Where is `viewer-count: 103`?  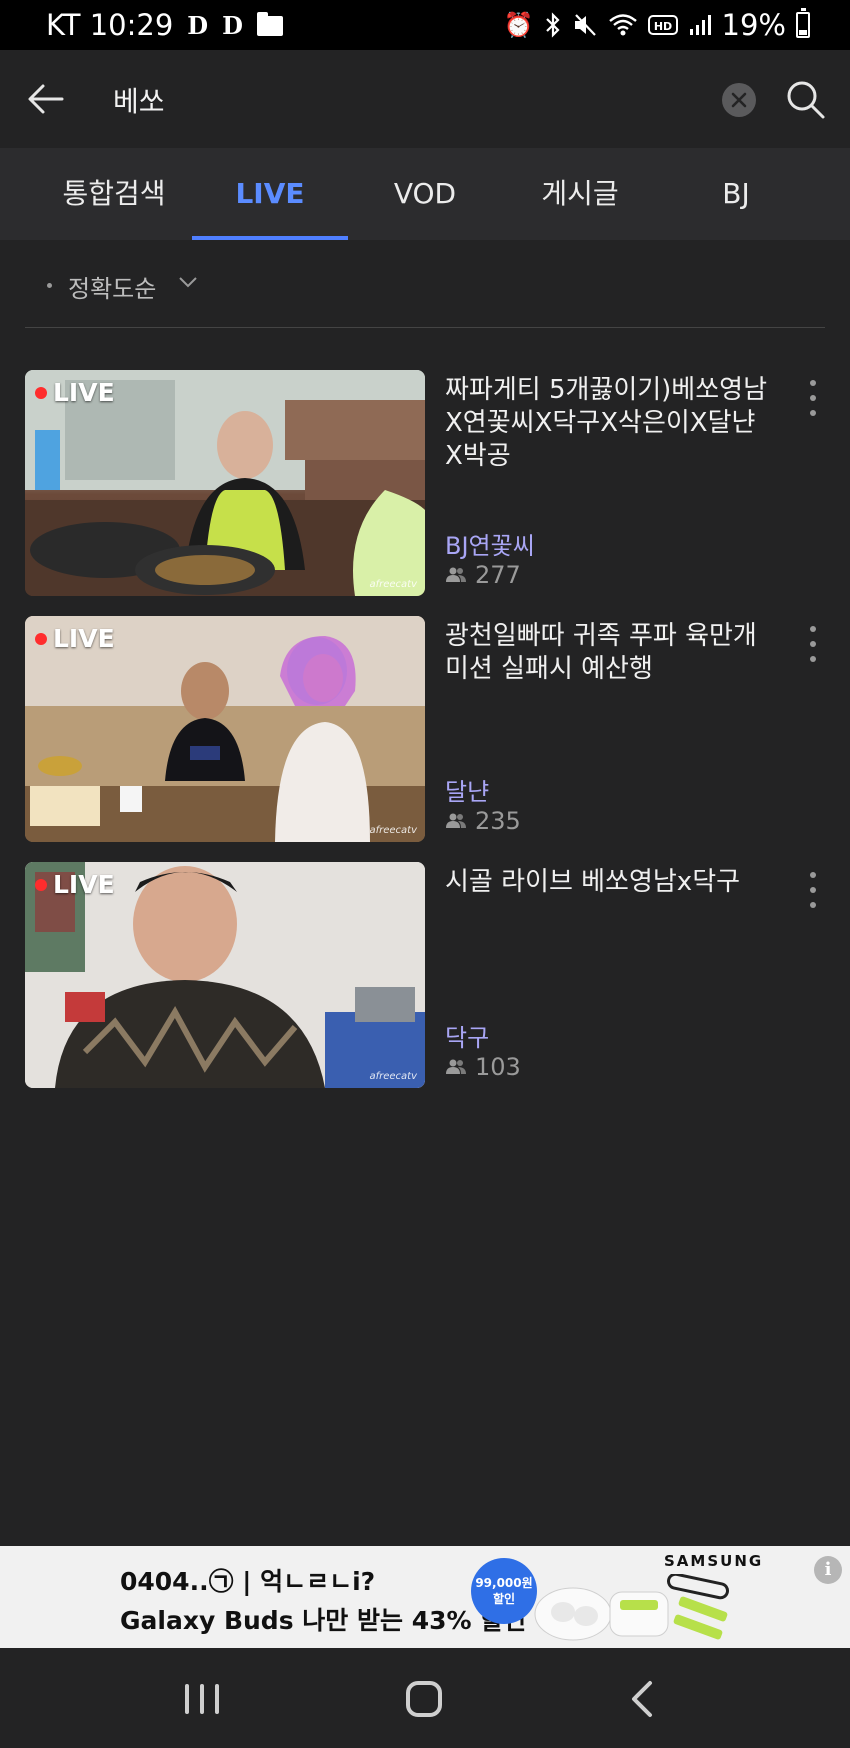 viewer-count: 103 is located at coordinates (483, 1067).